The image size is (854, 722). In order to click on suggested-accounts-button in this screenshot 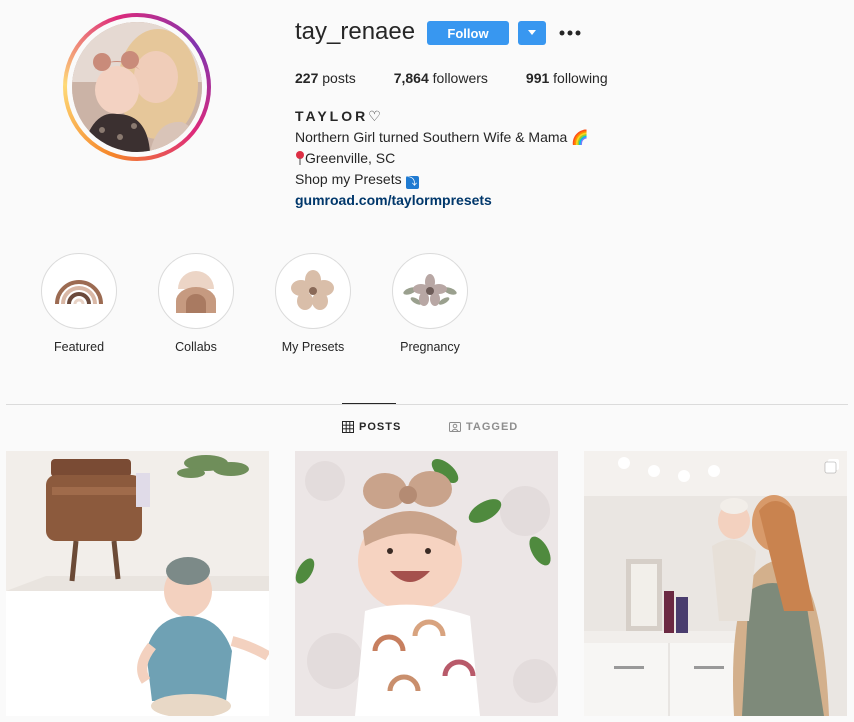, I will do `click(532, 33)`.